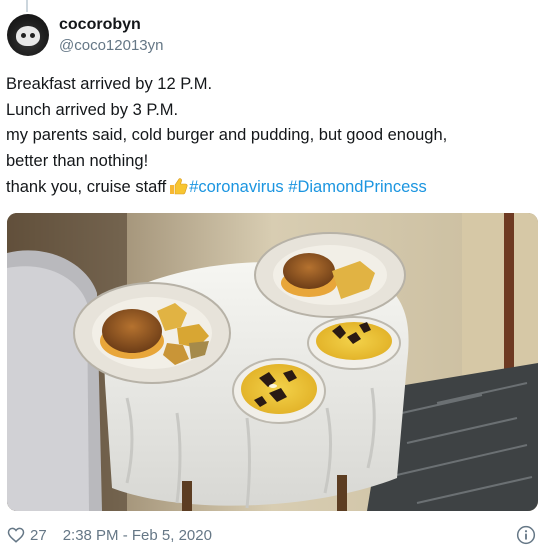 The image size is (546, 556). I want to click on heart-outline-icon, so click(16, 535).